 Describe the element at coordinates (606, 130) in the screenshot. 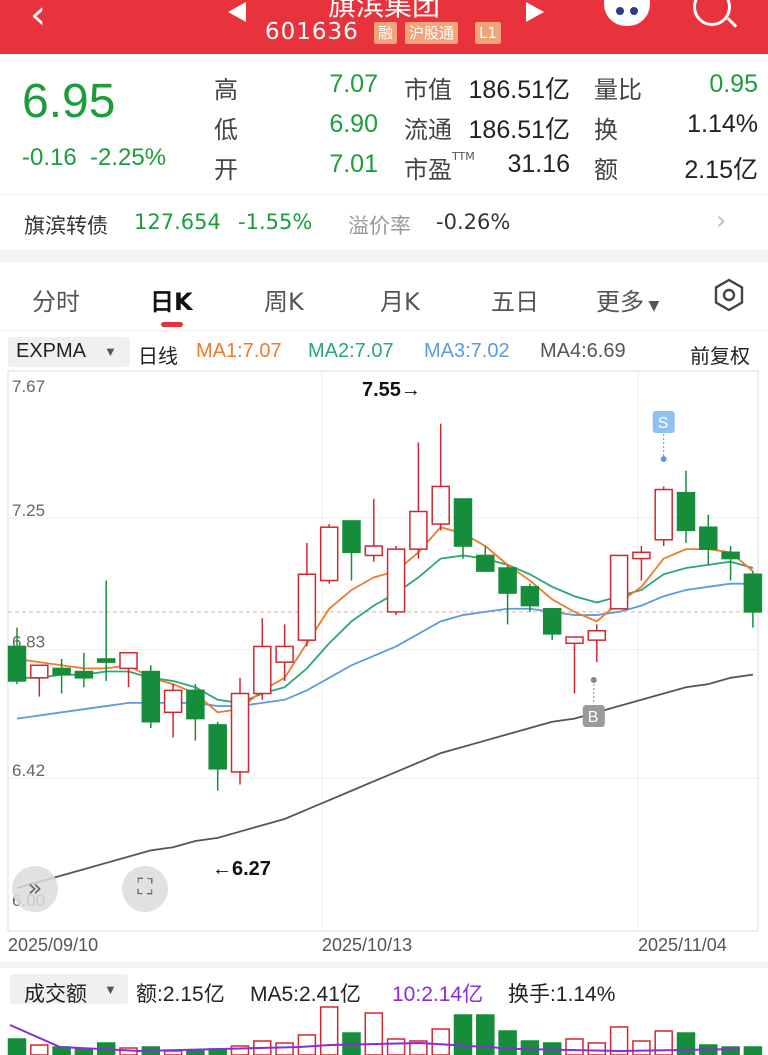

I see `turnover-label: 换` at that location.